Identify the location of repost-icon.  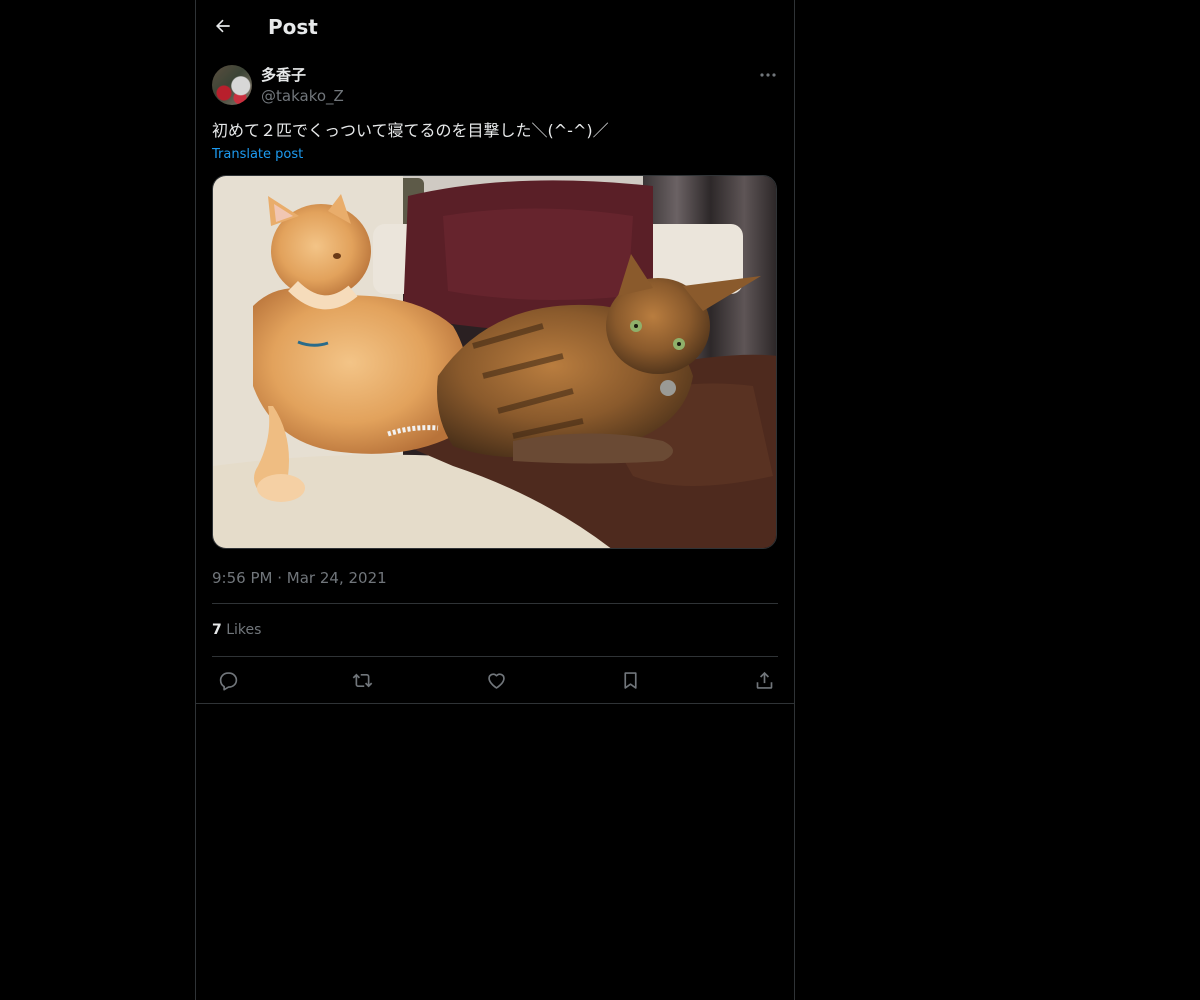
(362, 680).